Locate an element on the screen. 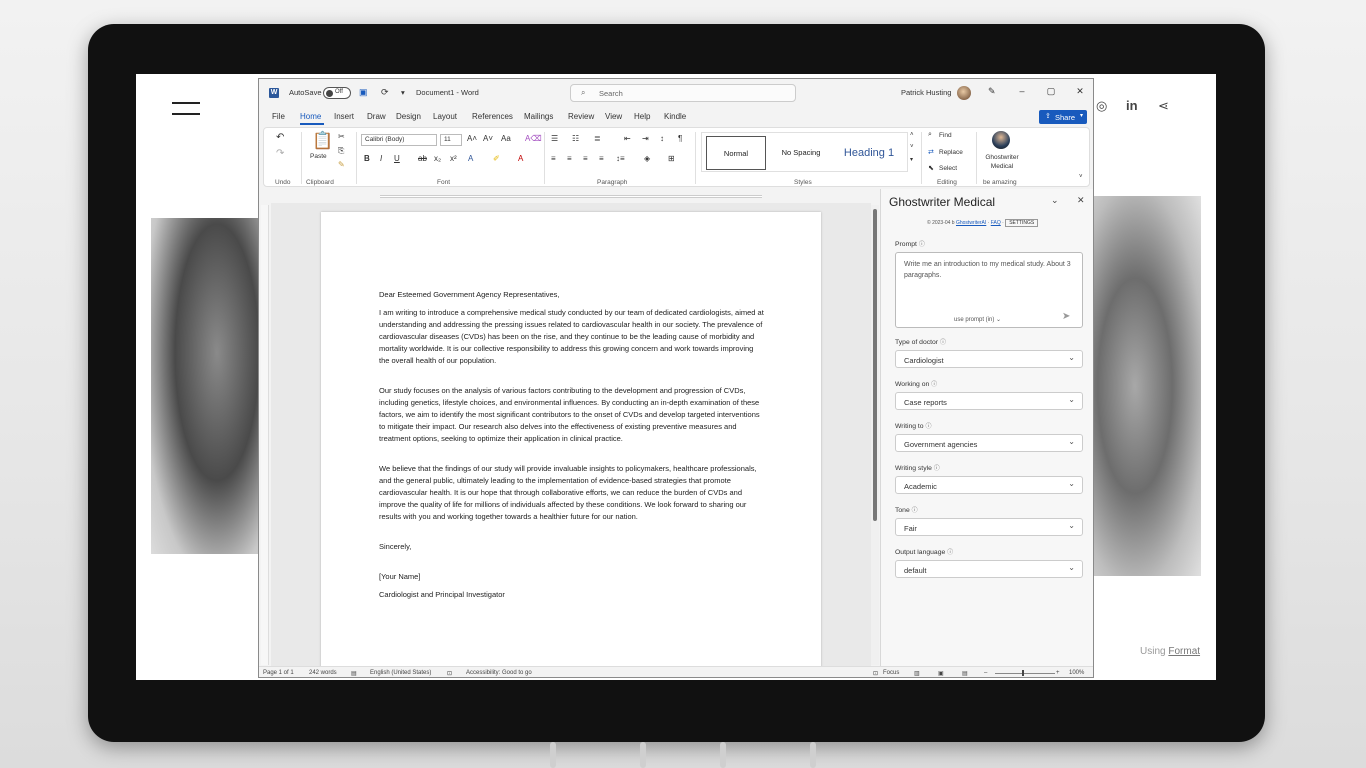  writing-style-select: Academic ⌄ is located at coordinates (989, 485).